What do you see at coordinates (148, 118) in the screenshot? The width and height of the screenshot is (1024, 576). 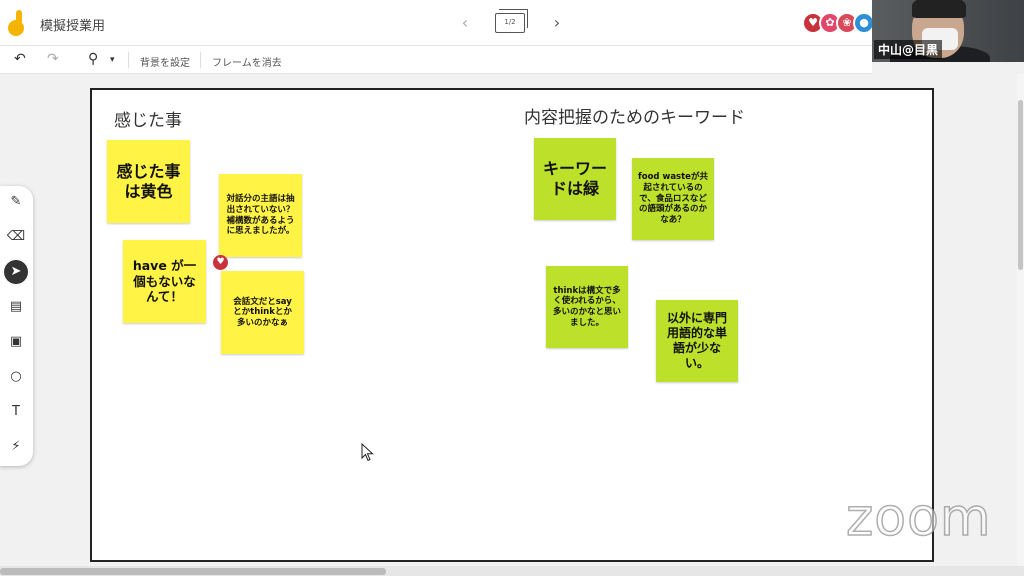 I see `heading-felt-things: 感じた事` at bounding box center [148, 118].